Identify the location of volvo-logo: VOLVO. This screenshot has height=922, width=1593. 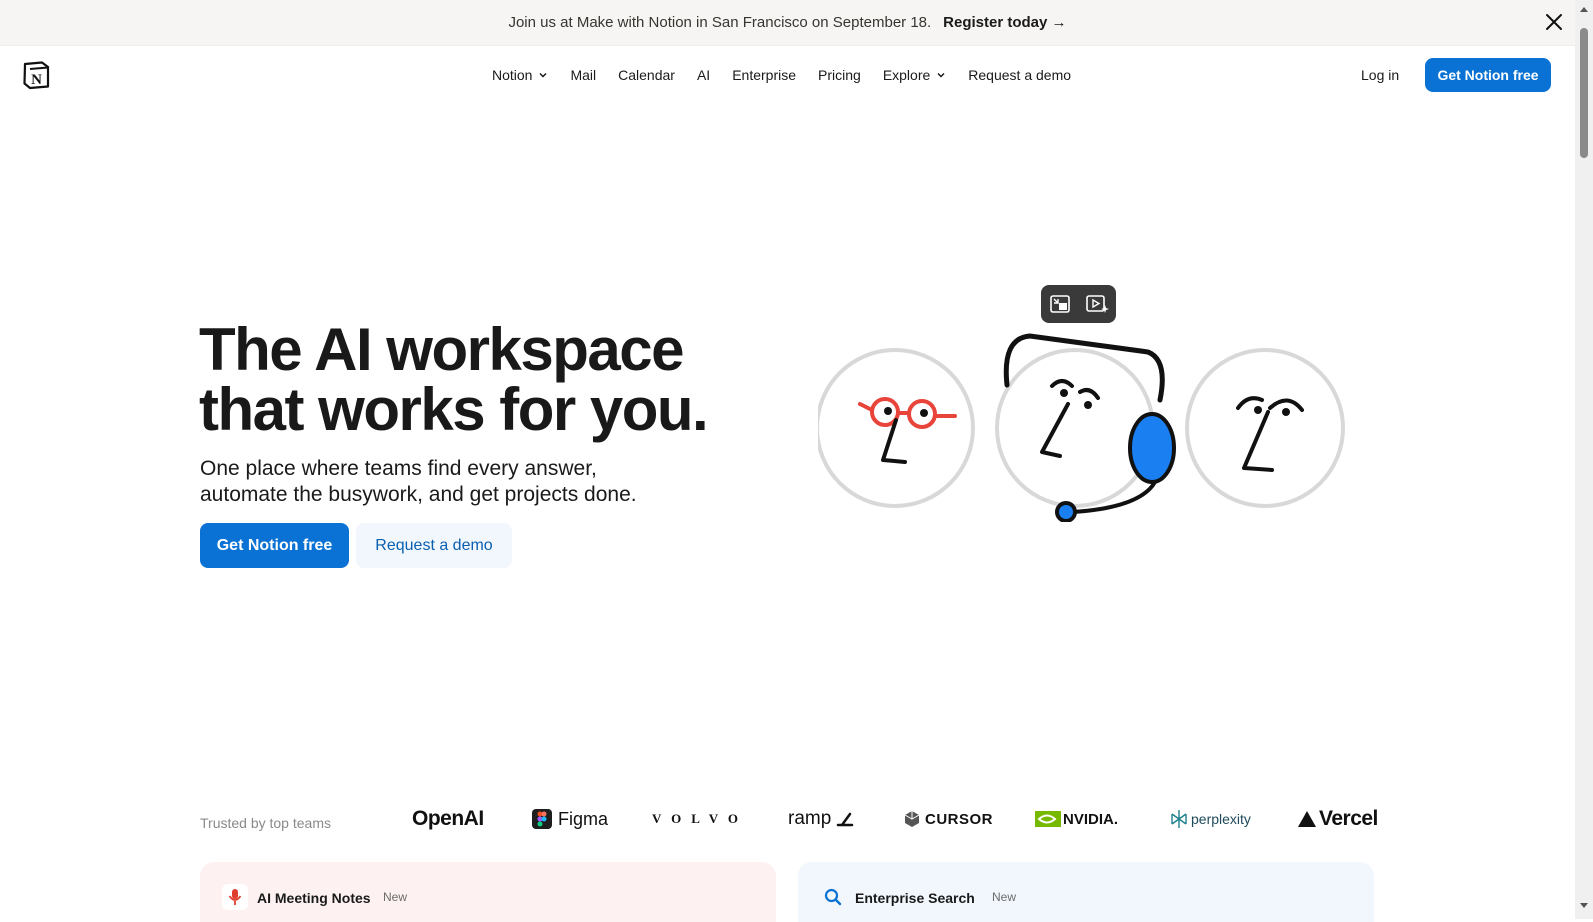
(700, 819).